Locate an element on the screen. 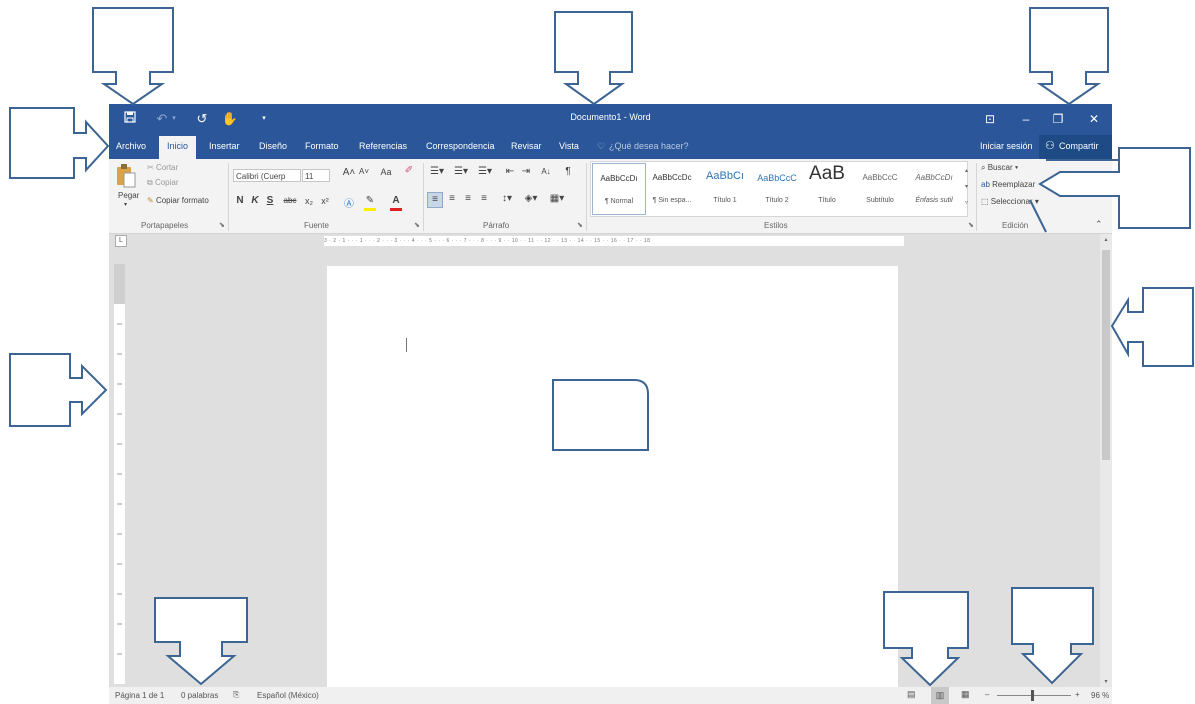  callout-leader-line is located at coordinates (1038, 216).